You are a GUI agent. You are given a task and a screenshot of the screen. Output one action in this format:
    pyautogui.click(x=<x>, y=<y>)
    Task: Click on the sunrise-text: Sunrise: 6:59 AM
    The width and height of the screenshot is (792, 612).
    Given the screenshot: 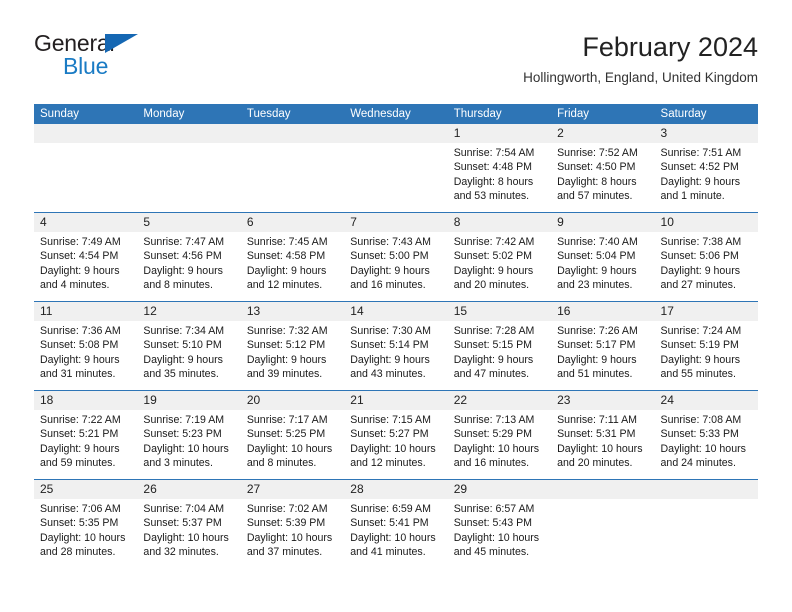 What is the action you would take?
    pyautogui.click(x=390, y=509)
    